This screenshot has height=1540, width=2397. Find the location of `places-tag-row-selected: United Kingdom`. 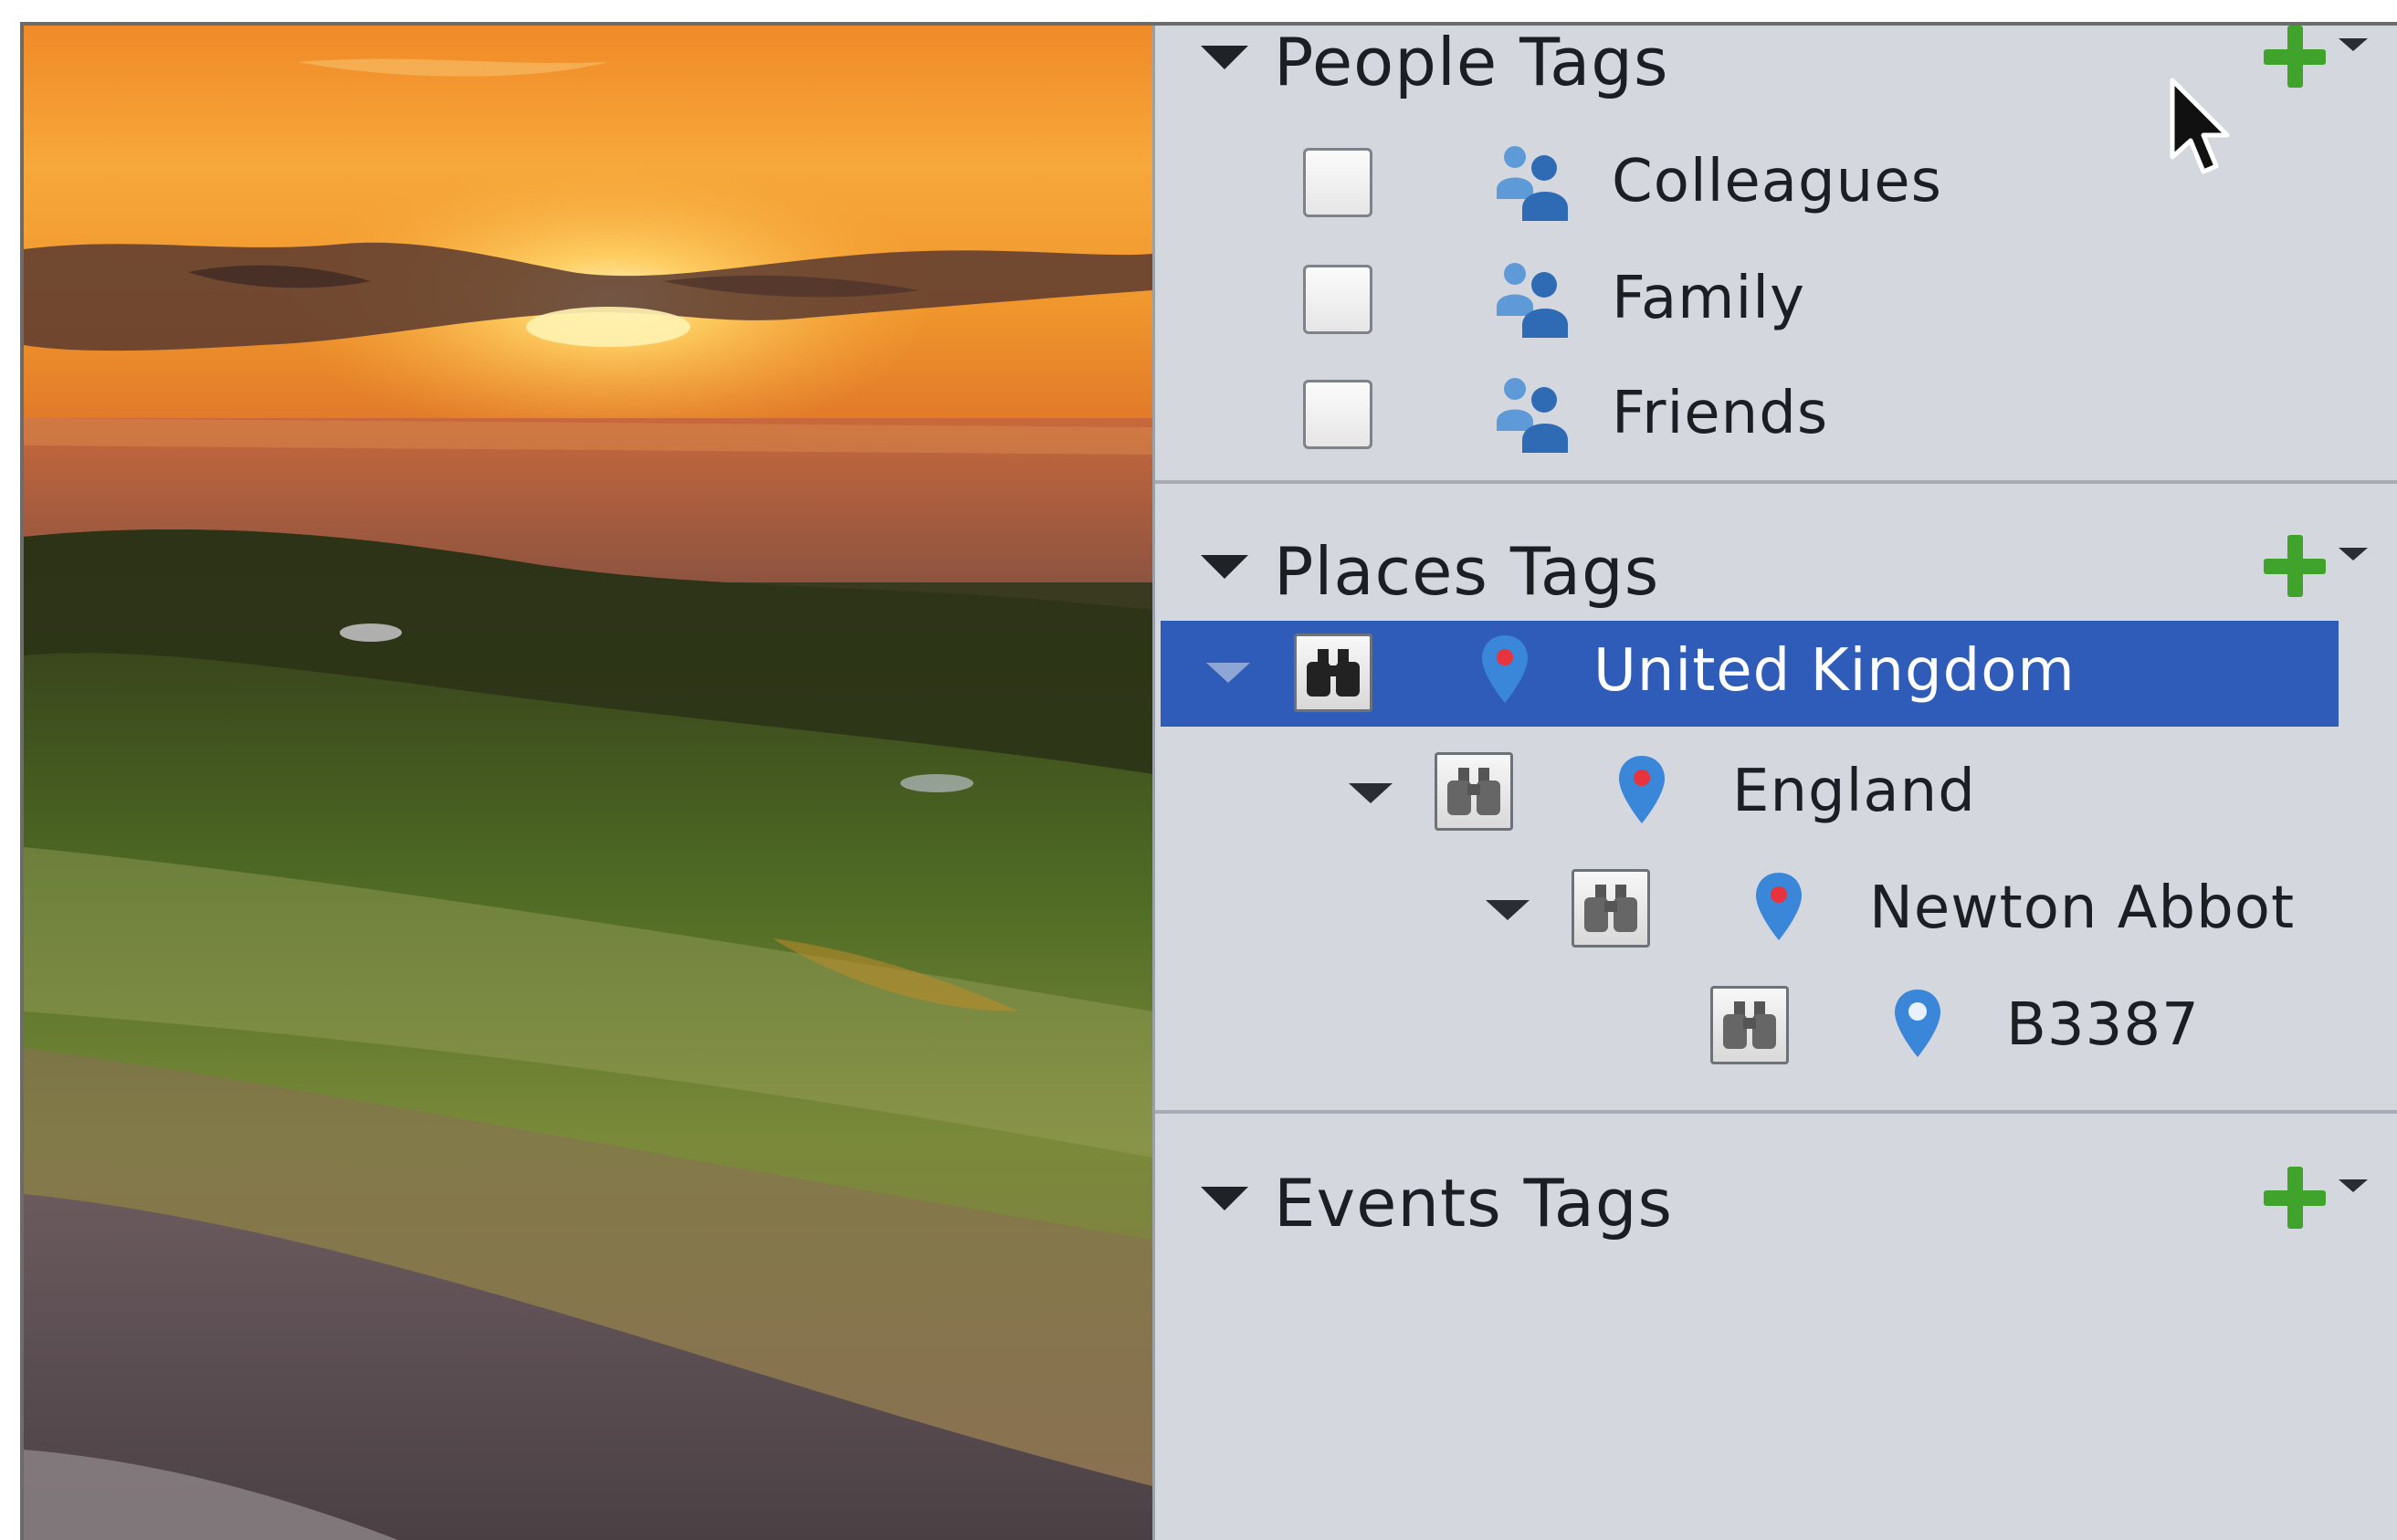

places-tag-row-selected: United Kingdom is located at coordinates (1750, 674).